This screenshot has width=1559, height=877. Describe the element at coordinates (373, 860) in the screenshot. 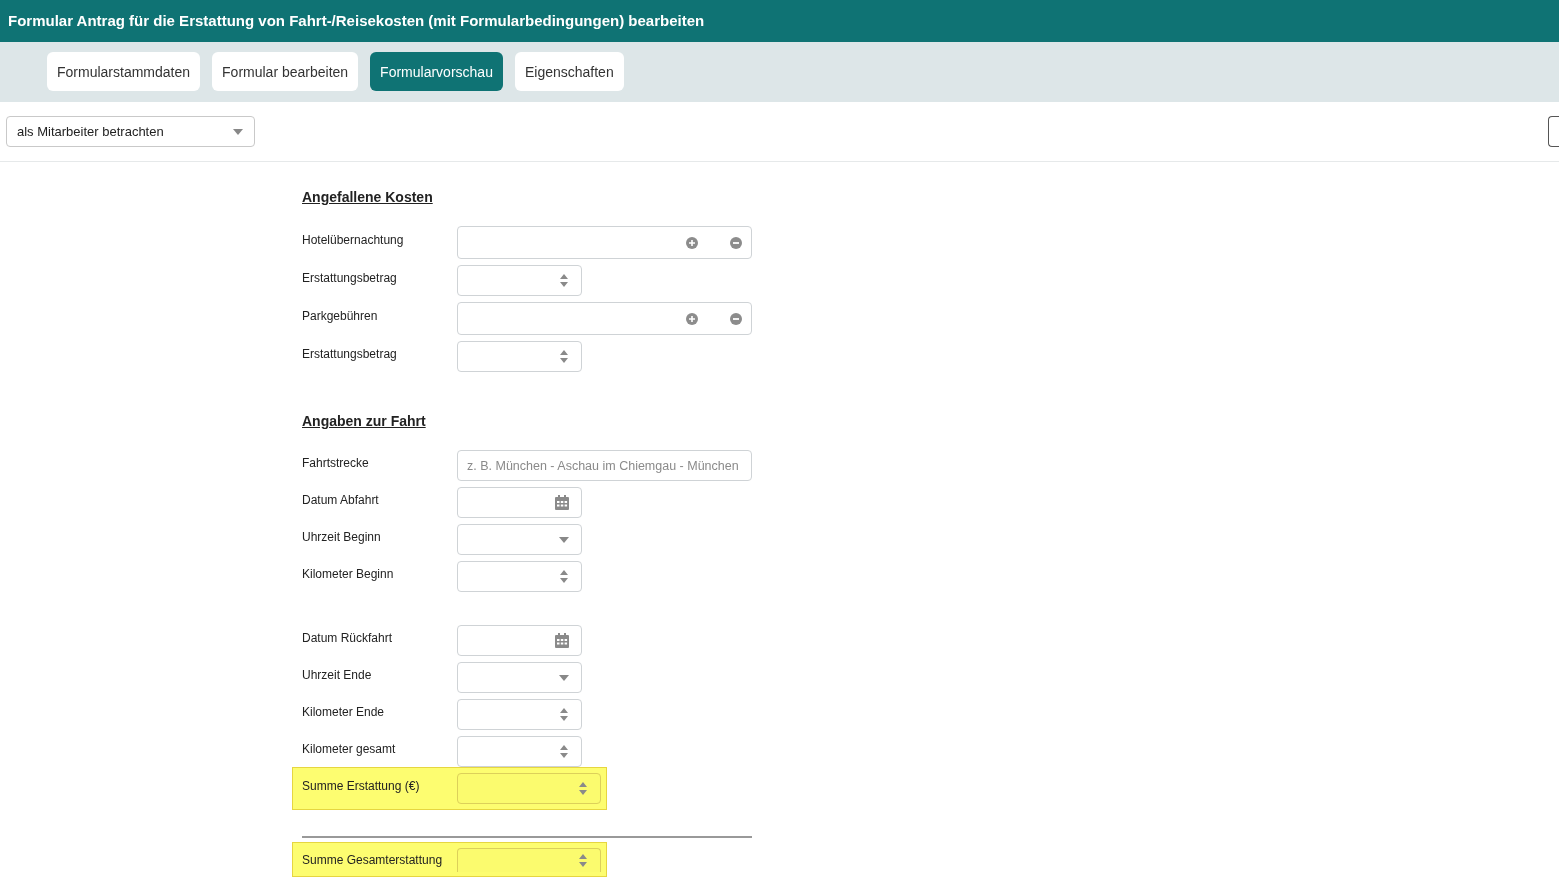

I see `field-label: Summe Gesamterstattung` at that location.